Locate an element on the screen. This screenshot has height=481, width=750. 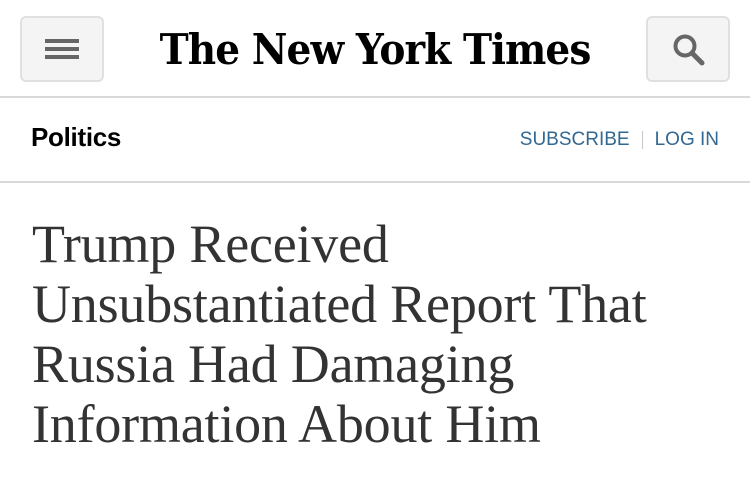
masthead-logo: The New York Times is located at coordinates (376, 49).